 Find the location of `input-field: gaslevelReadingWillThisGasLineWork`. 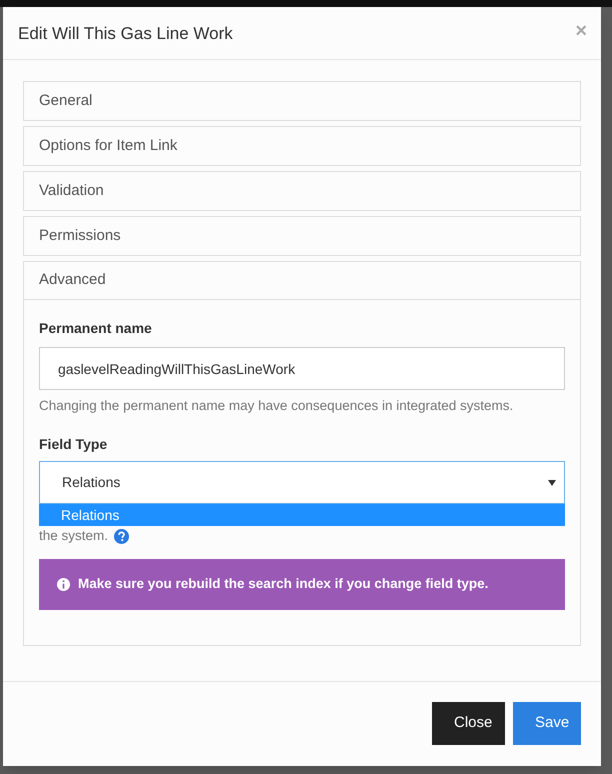

input-field: gaslevelReadingWillThisGasLineWork is located at coordinates (302, 368).